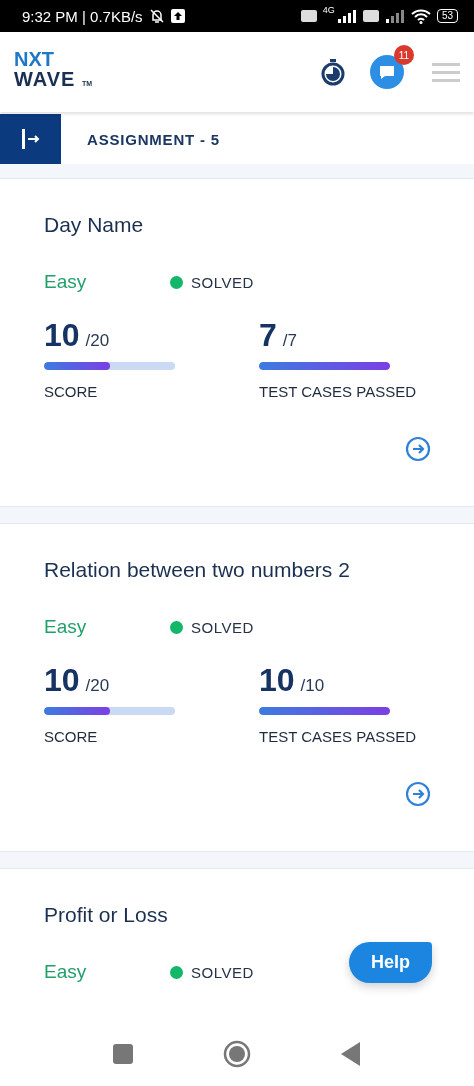 Image resolution: width=474 pixels, height=1086 pixels. I want to click on back-icon, so click(351, 1054).